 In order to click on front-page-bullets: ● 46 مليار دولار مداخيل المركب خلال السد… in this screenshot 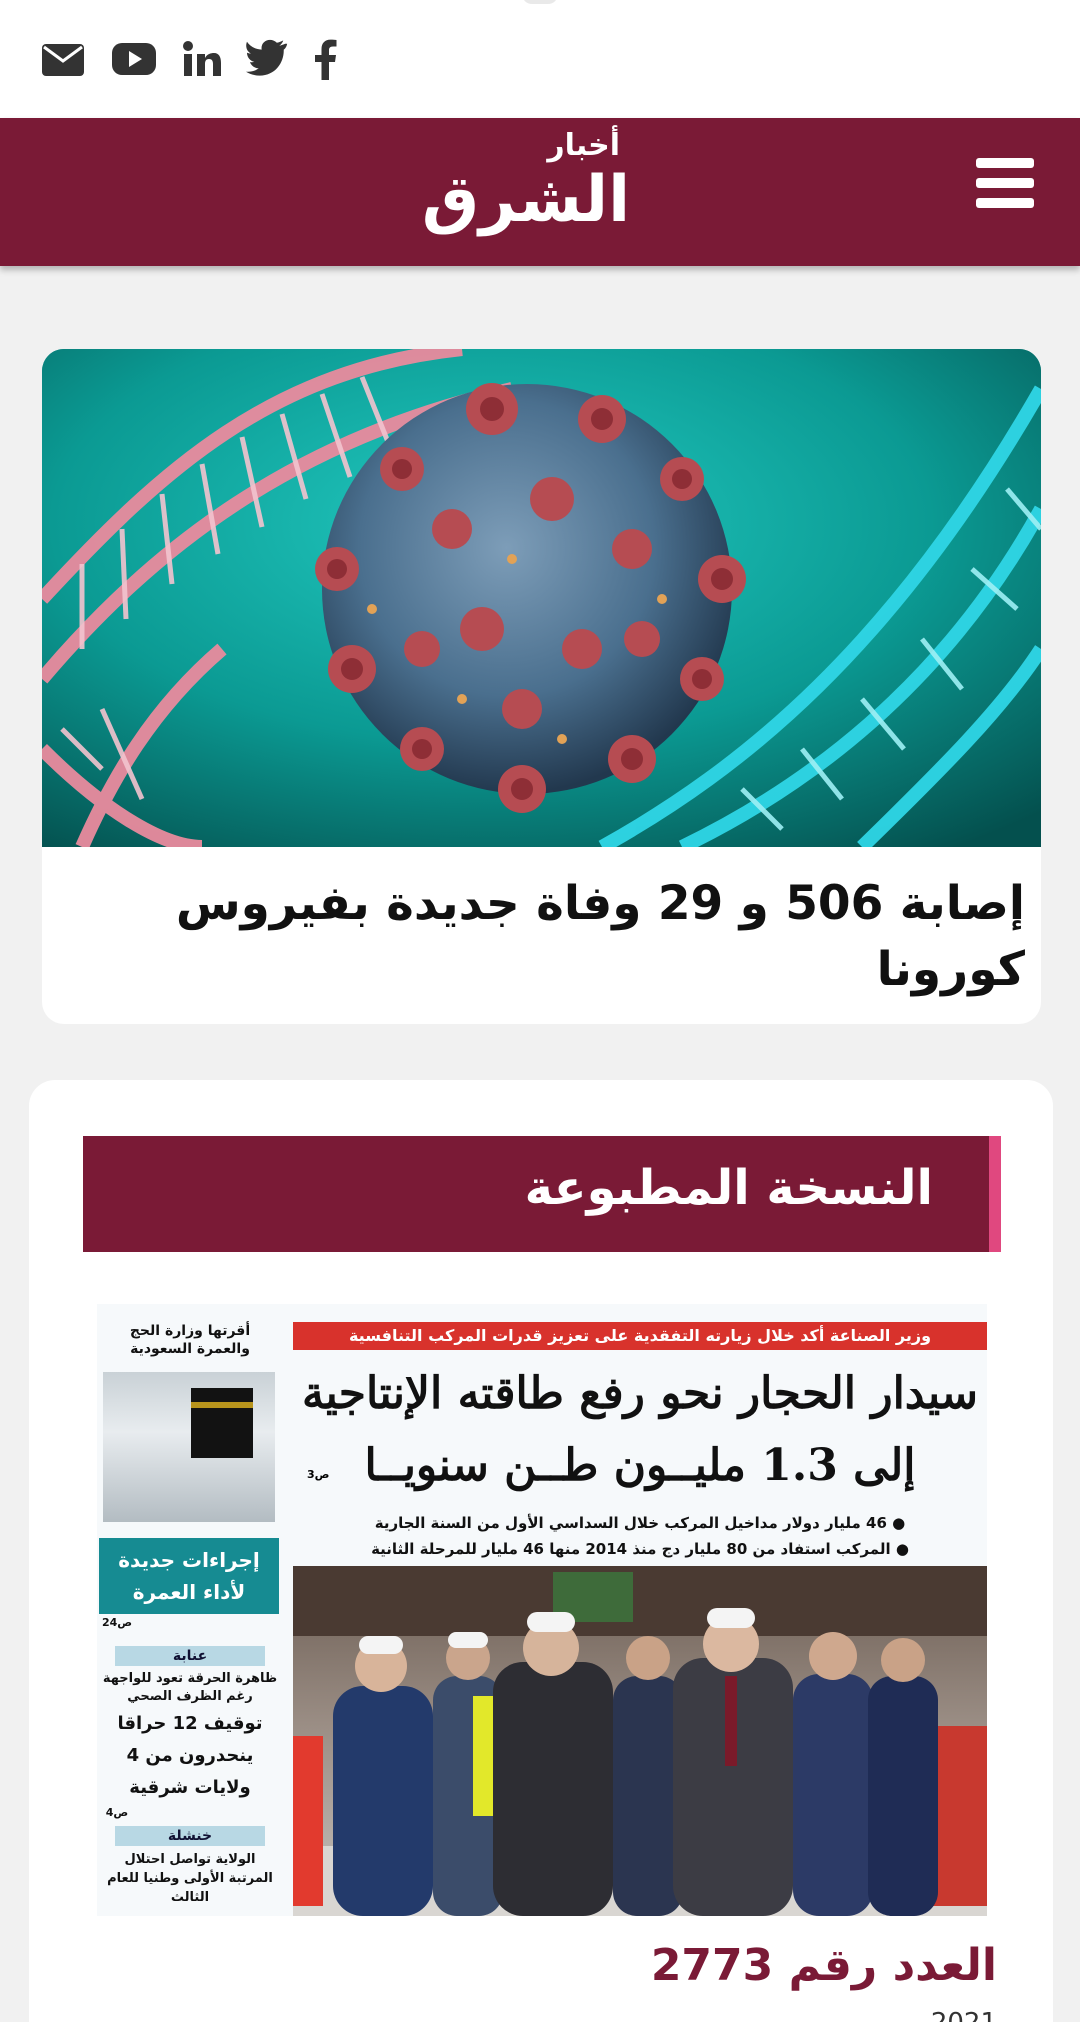, I will do `click(640, 1536)`.